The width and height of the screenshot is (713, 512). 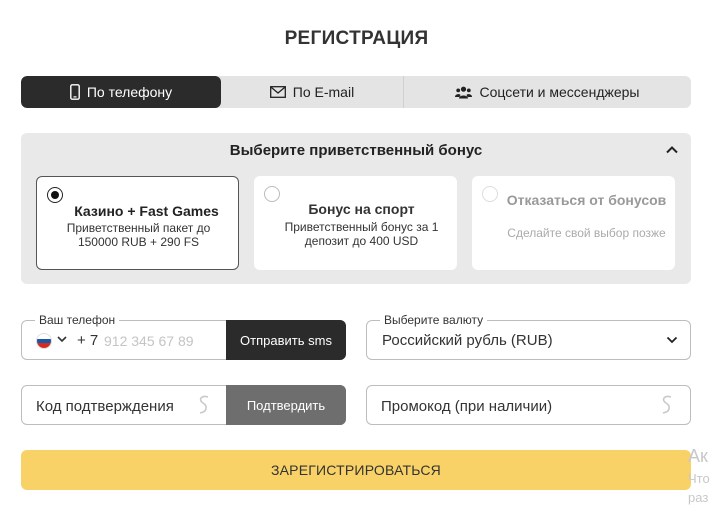 What do you see at coordinates (467, 340) in the screenshot?
I see `currency-value: Российский рубль (RUB)` at bounding box center [467, 340].